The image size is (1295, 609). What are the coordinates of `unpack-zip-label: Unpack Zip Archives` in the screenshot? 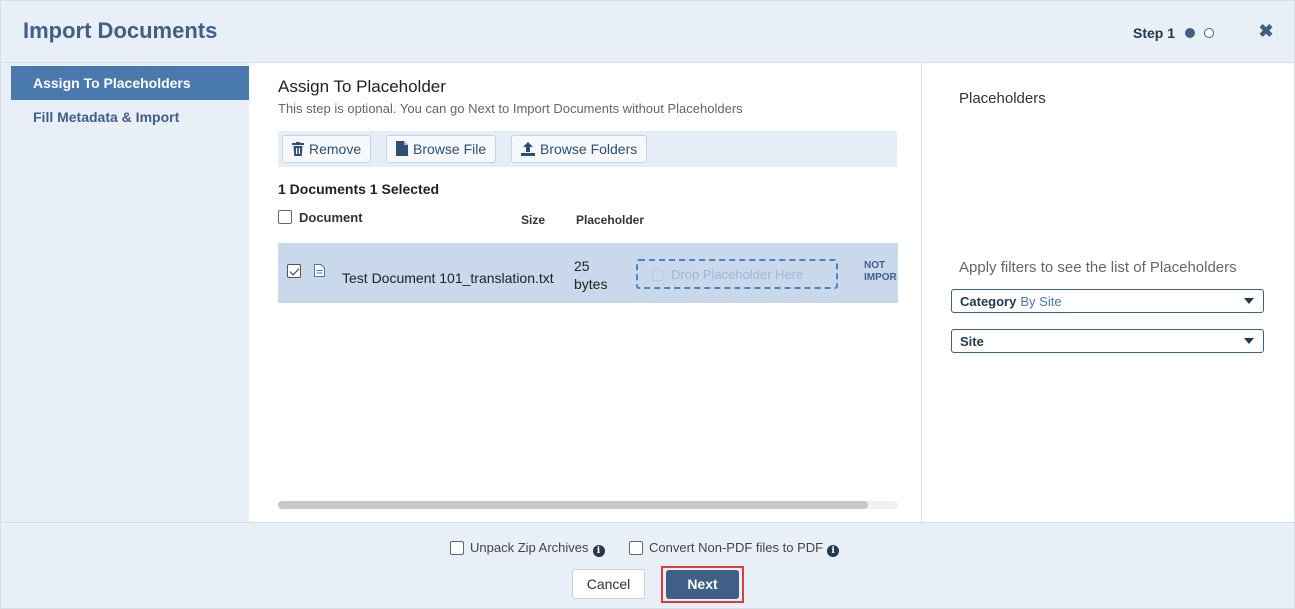 It's located at (529, 547).